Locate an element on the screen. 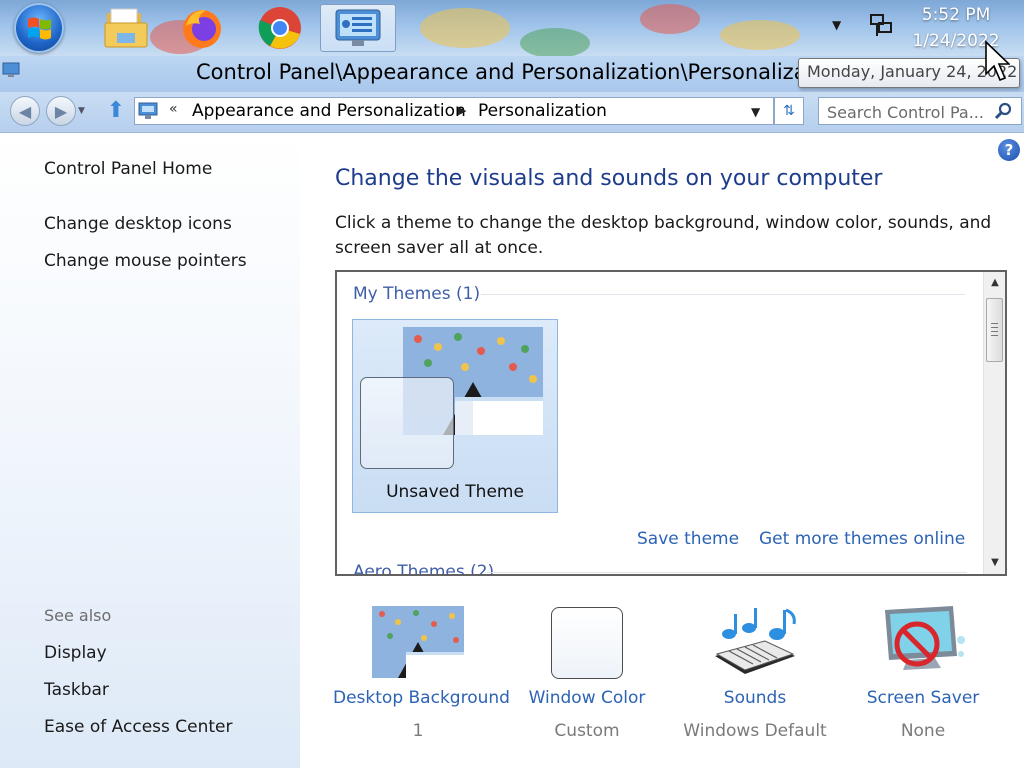 The image size is (1024, 768). sounds-label: Sounds is located at coordinates (755, 698).